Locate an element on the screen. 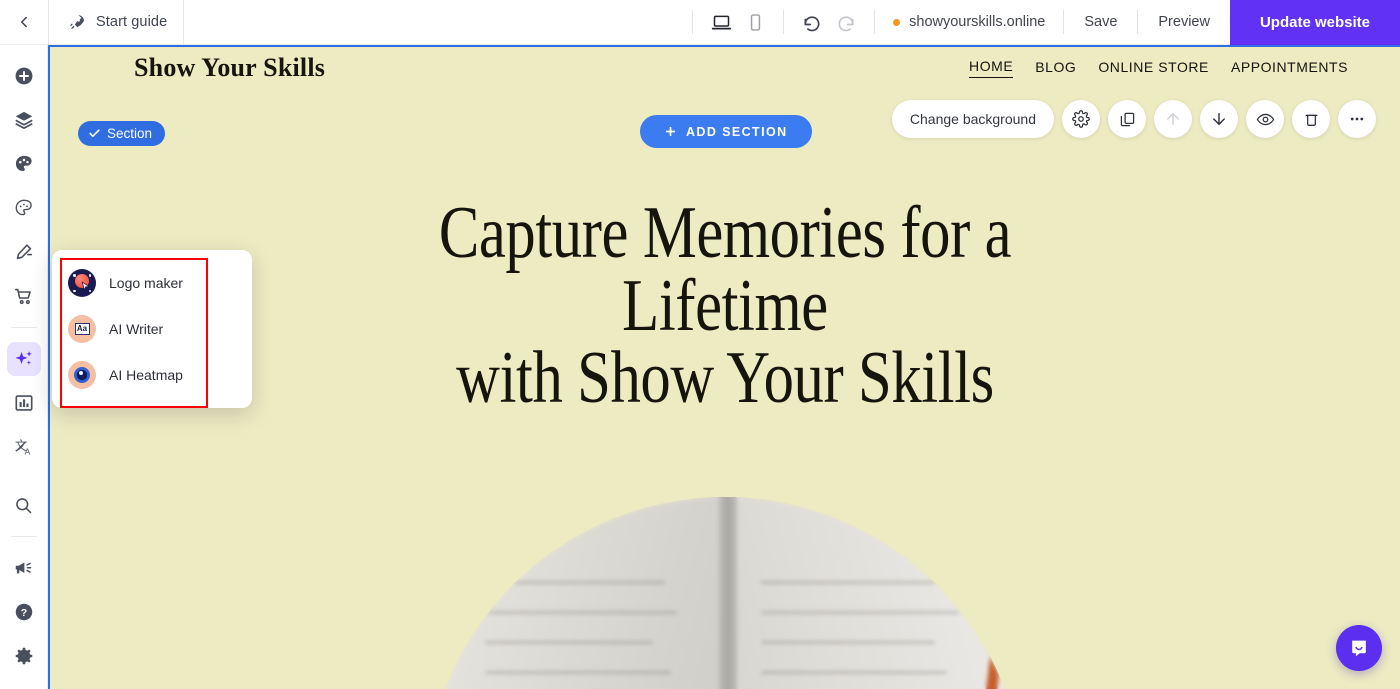 The width and height of the screenshot is (1400, 689). duplicate-section-button is located at coordinates (1127, 119).